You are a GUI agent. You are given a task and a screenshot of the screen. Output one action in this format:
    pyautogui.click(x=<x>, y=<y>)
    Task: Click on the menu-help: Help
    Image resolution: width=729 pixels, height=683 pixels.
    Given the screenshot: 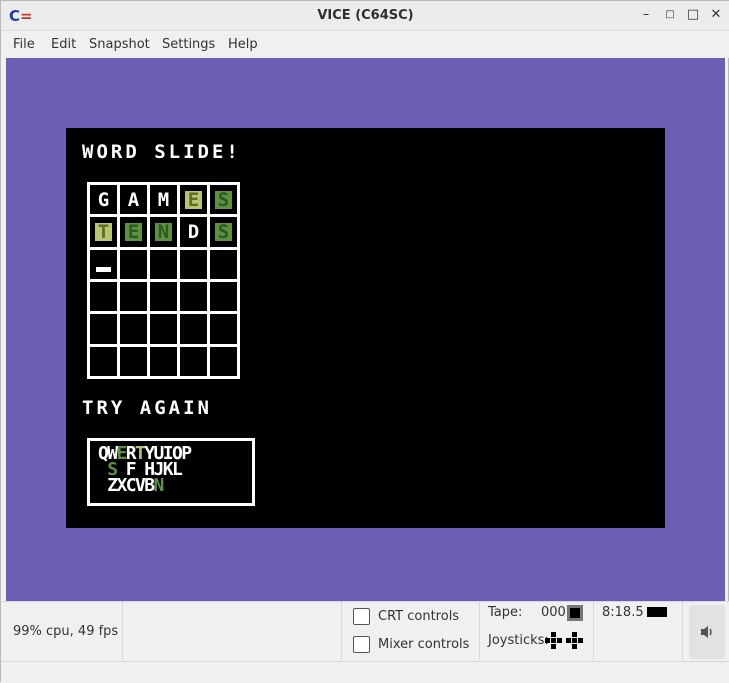 What is the action you would take?
    pyautogui.click(x=243, y=44)
    